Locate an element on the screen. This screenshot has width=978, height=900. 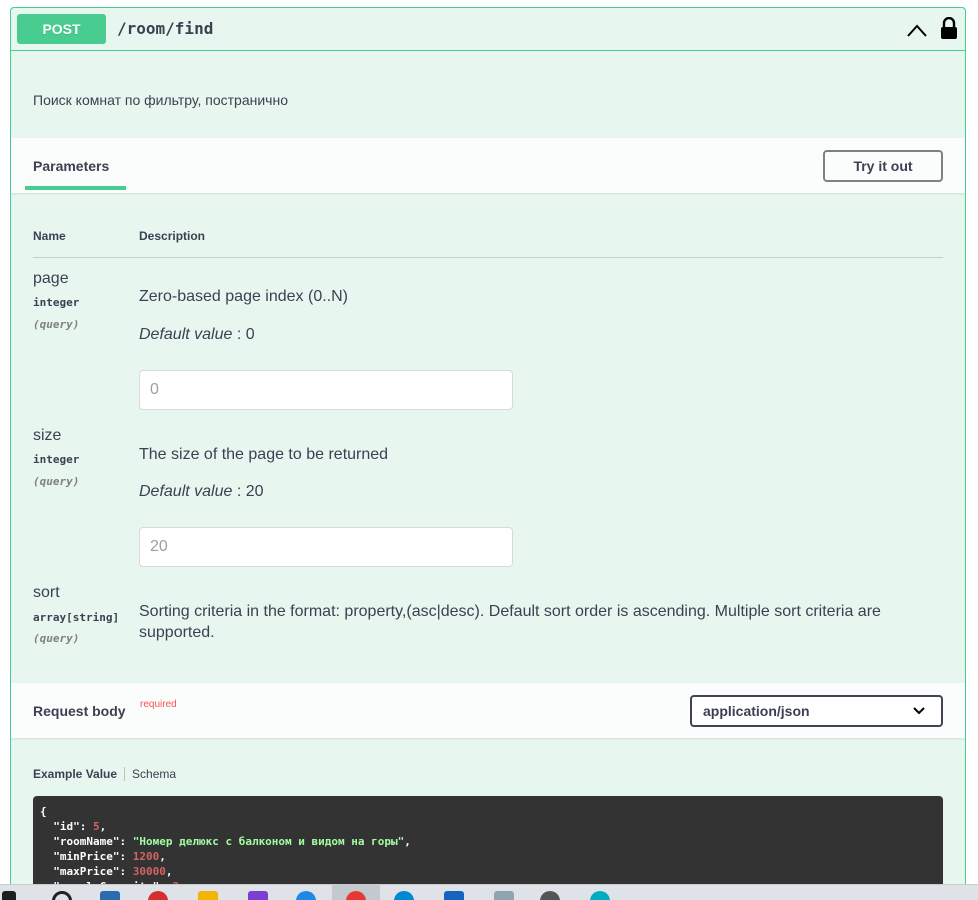
param-name-page: page is located at coordinates (51, 278).